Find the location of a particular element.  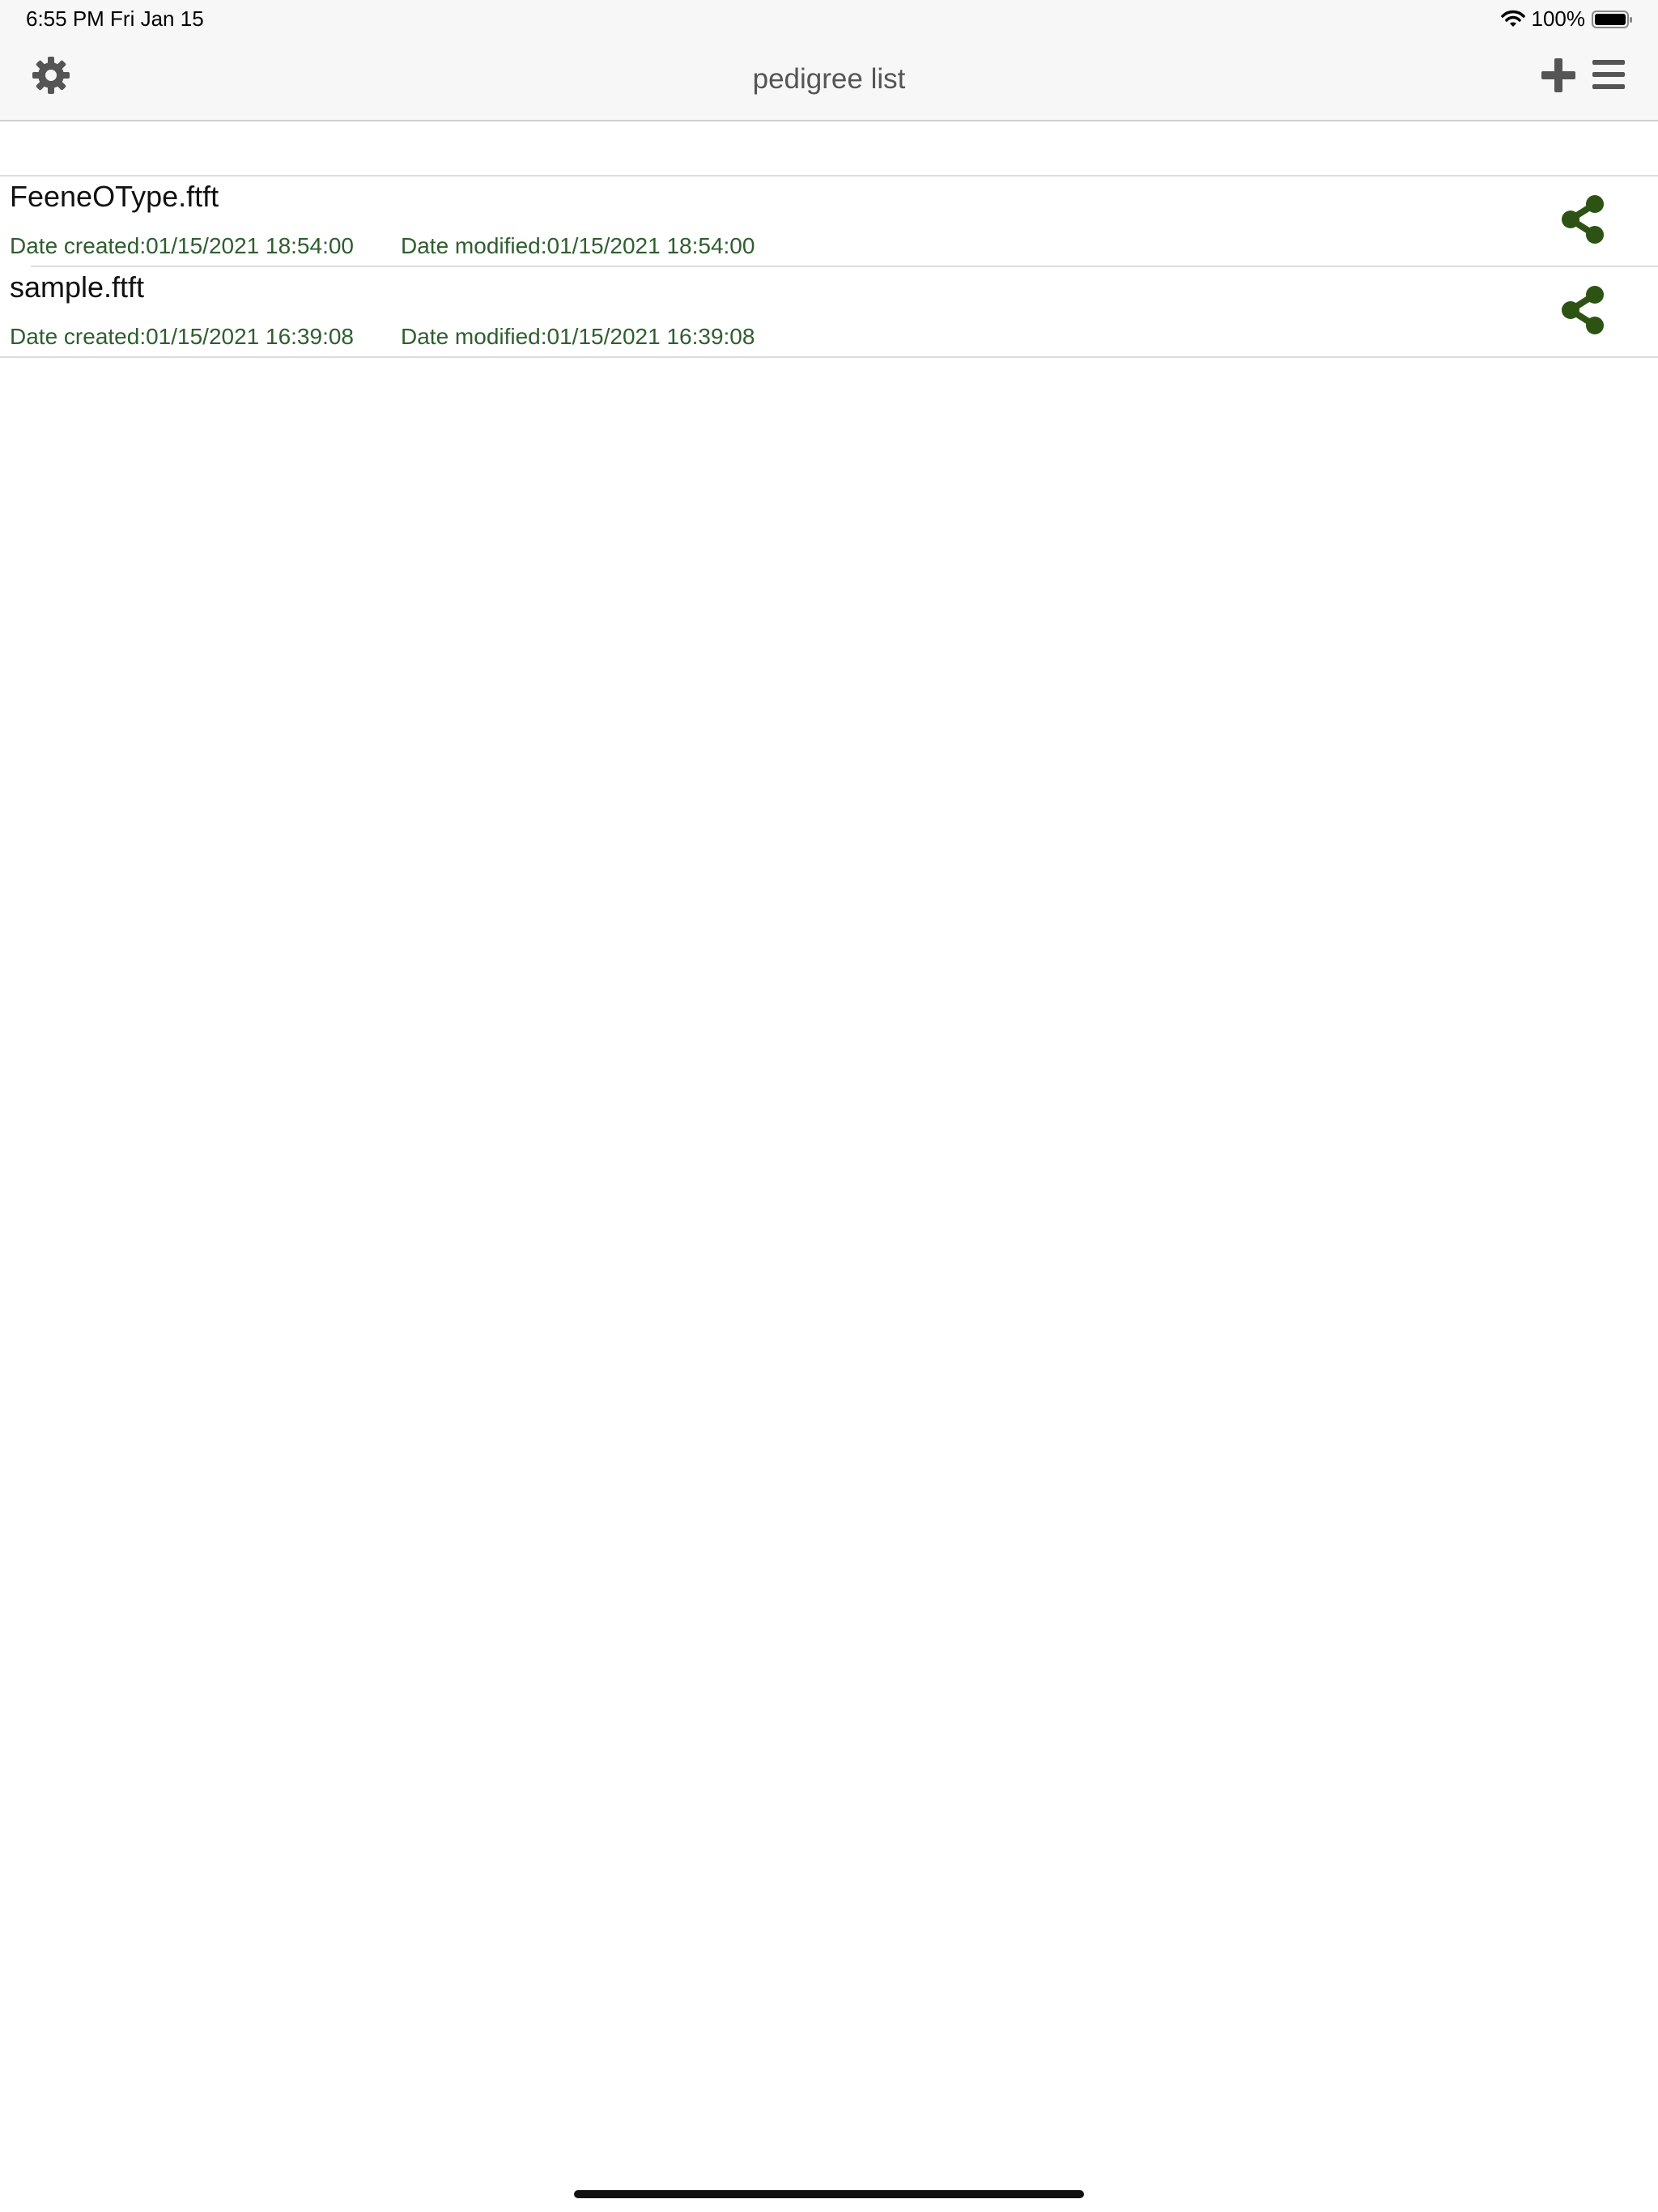

date-created: Date created:01/15/2021 16:39:08 is located at coordinates (182, 337).